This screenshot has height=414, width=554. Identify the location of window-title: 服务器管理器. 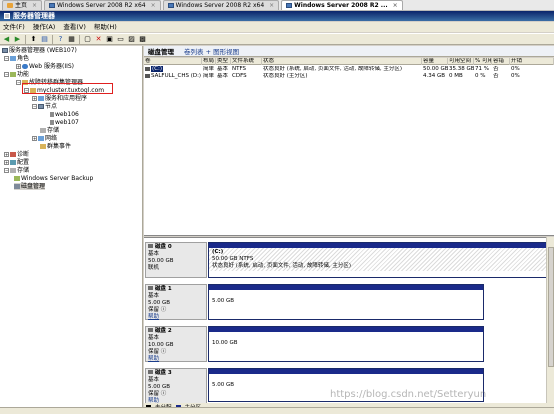
(34, 16).